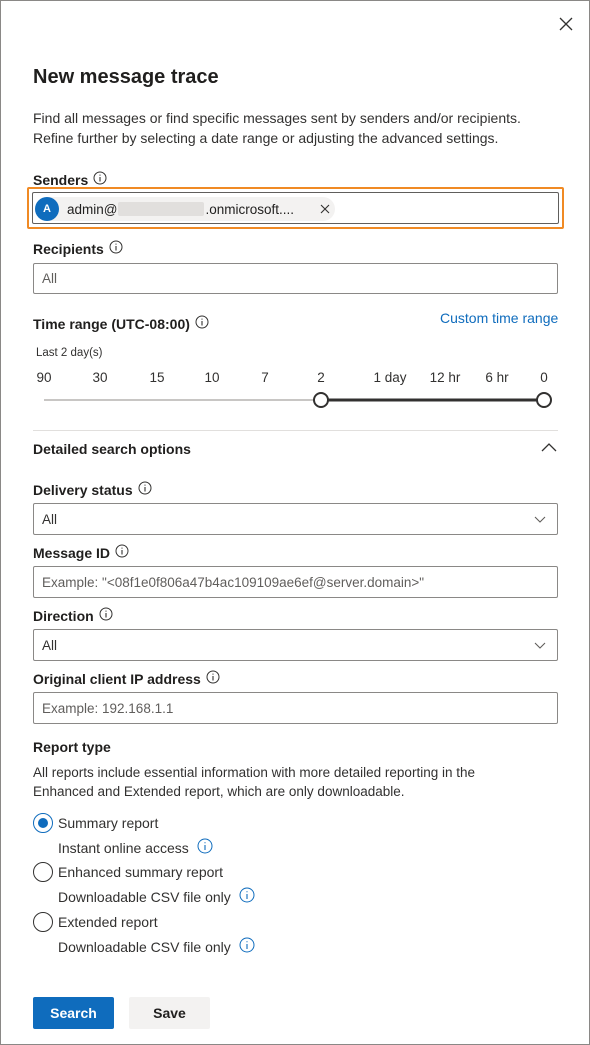 The height and width of the screenshot is (1045, 590). What do you see at coordinates (123, 847) in the screenshot?
I see `report-option-sub: Instant online access` at bounding box center [123, 847].